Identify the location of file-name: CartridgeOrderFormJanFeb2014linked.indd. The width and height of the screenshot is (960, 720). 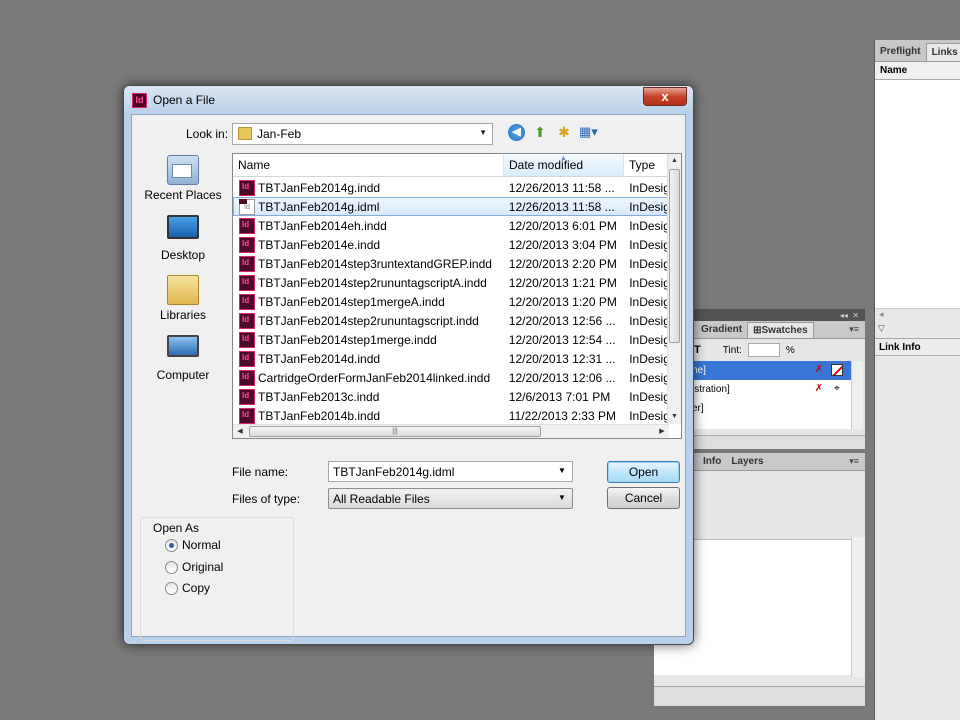
(374, 377).